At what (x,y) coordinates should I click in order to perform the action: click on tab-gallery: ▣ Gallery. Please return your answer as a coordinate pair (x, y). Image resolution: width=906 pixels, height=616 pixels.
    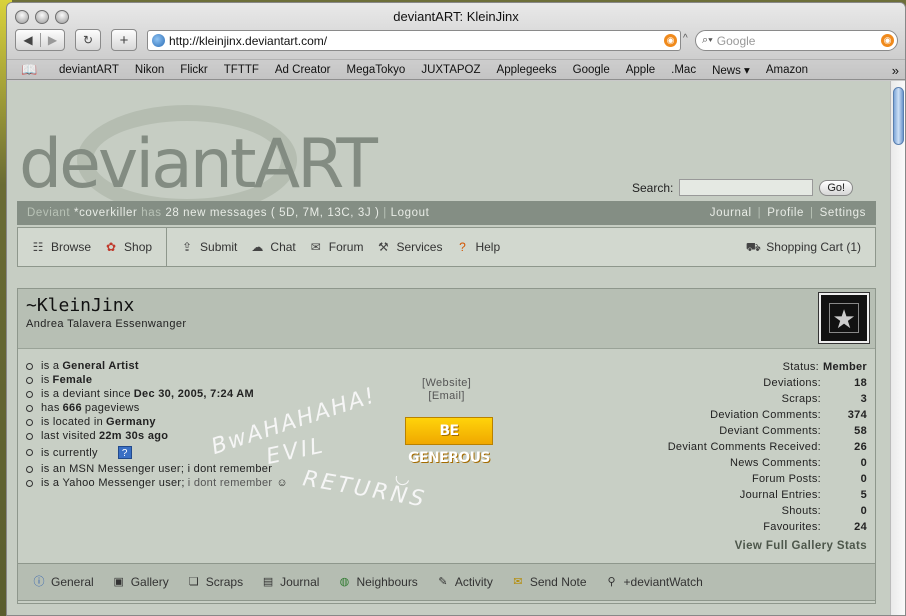
    Looking at the image, I should click on (140, 582).